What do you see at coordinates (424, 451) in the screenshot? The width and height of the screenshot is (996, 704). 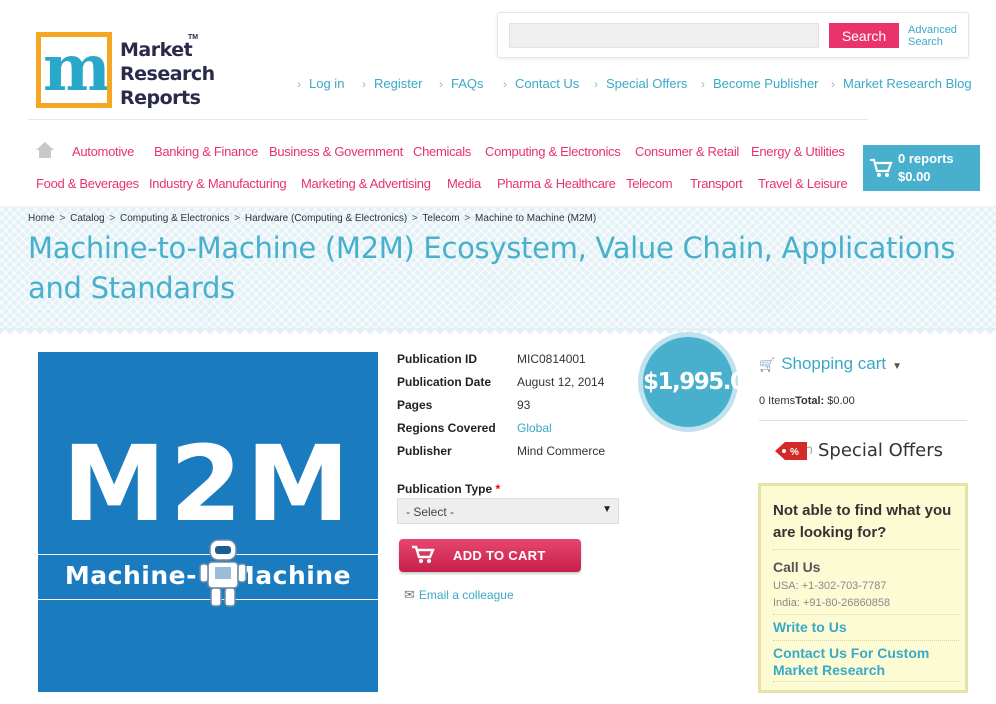 I see `detail-label: Publisher` at bounding box center [424, 451].